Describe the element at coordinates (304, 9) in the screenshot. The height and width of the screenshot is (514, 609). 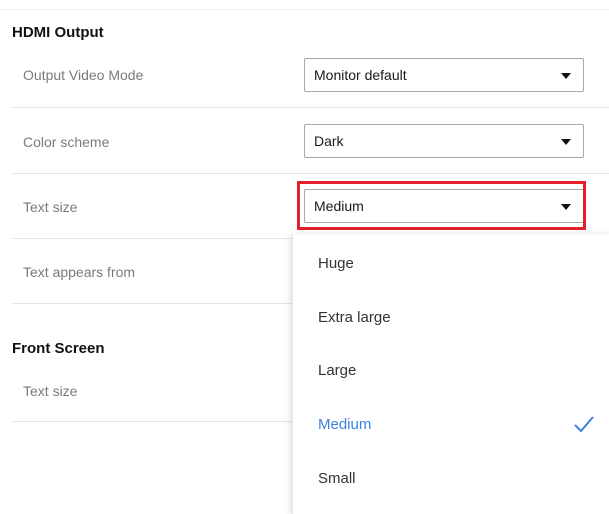
I see `top-divider` at that location.